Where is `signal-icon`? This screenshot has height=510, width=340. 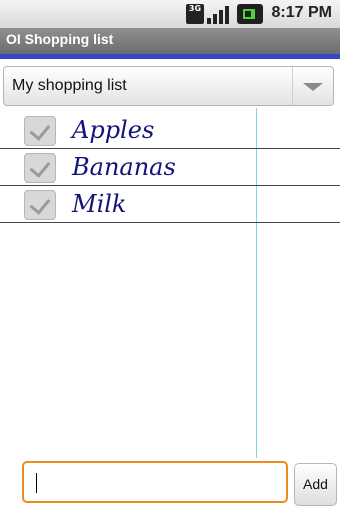 signal-icon is located at coordinates (219, 14).